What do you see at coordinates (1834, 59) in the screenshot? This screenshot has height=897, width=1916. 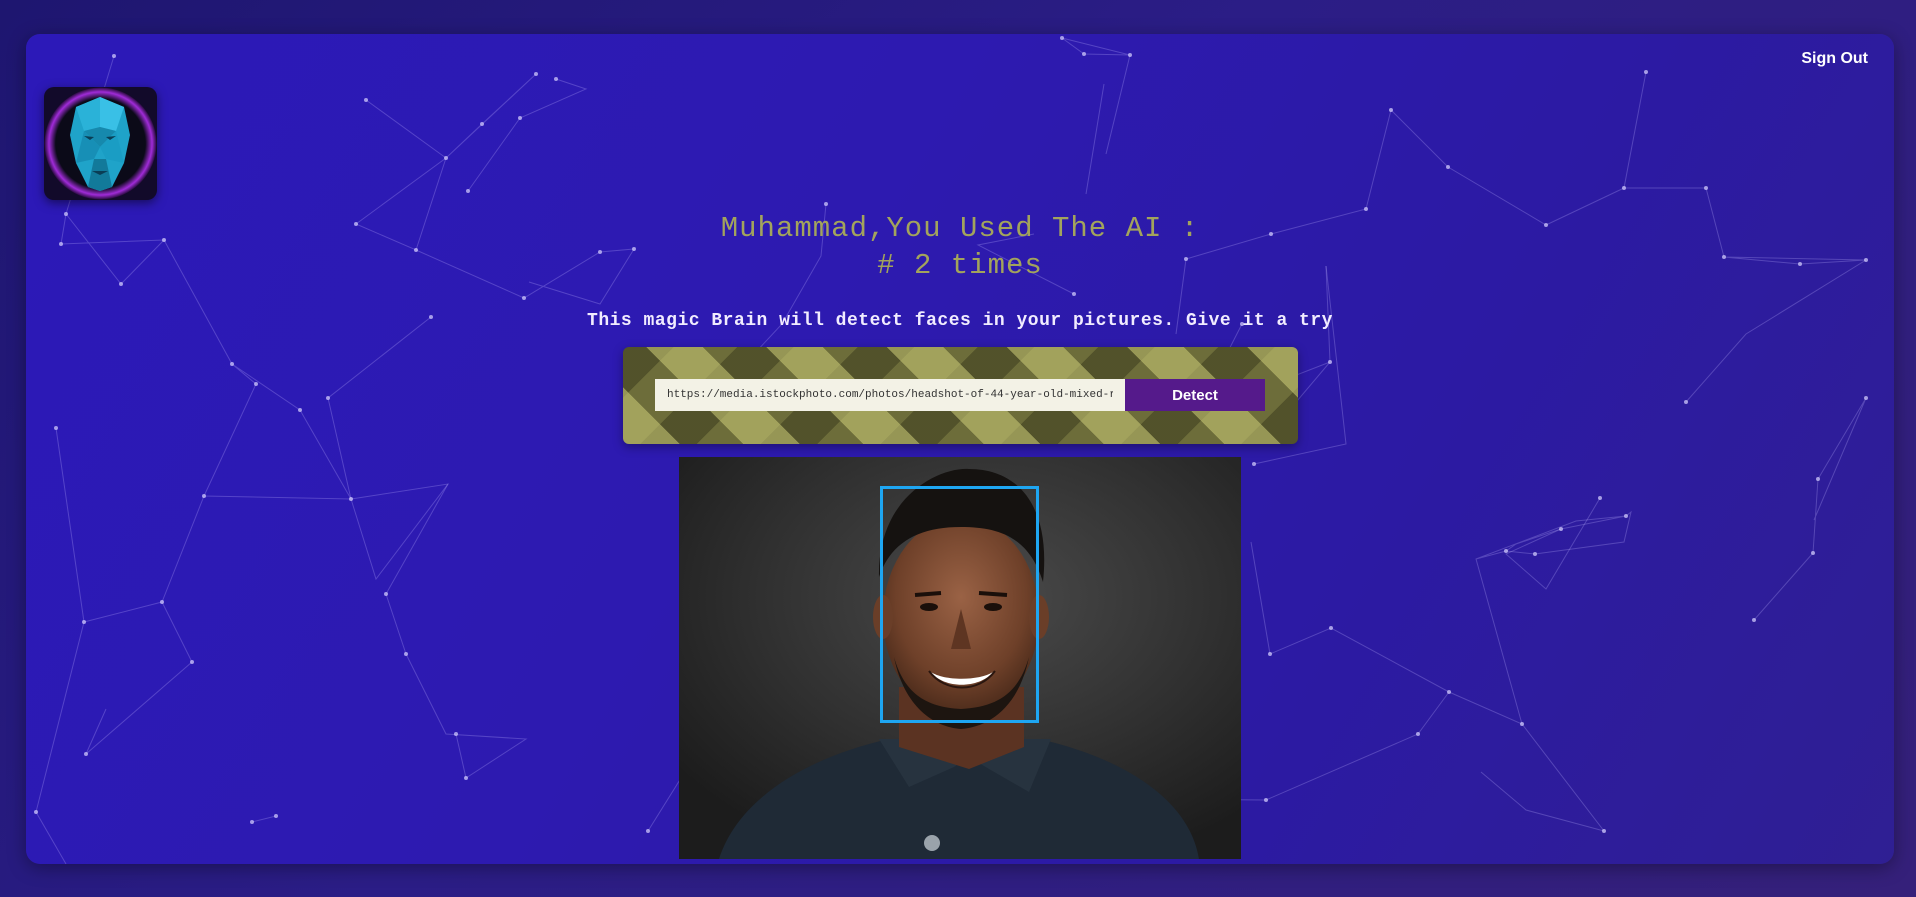 I see `sign-out-link: Sign Out` at bounding box center [1834, 59].